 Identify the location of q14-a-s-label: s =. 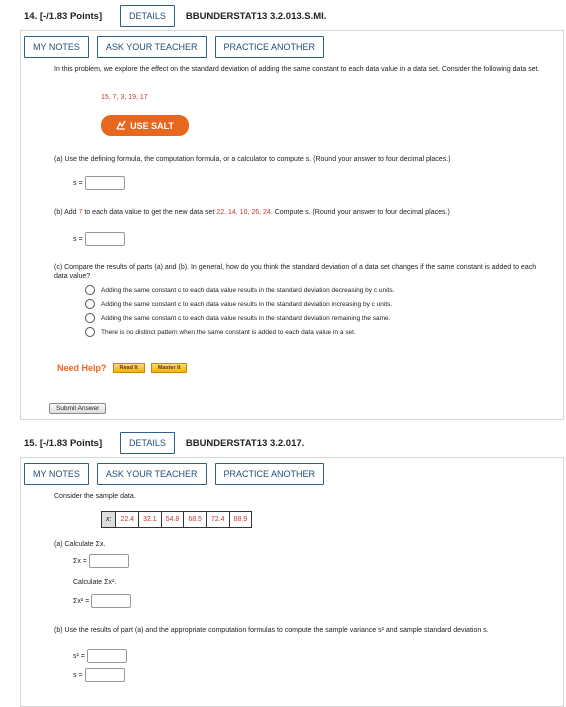
(78, 183).